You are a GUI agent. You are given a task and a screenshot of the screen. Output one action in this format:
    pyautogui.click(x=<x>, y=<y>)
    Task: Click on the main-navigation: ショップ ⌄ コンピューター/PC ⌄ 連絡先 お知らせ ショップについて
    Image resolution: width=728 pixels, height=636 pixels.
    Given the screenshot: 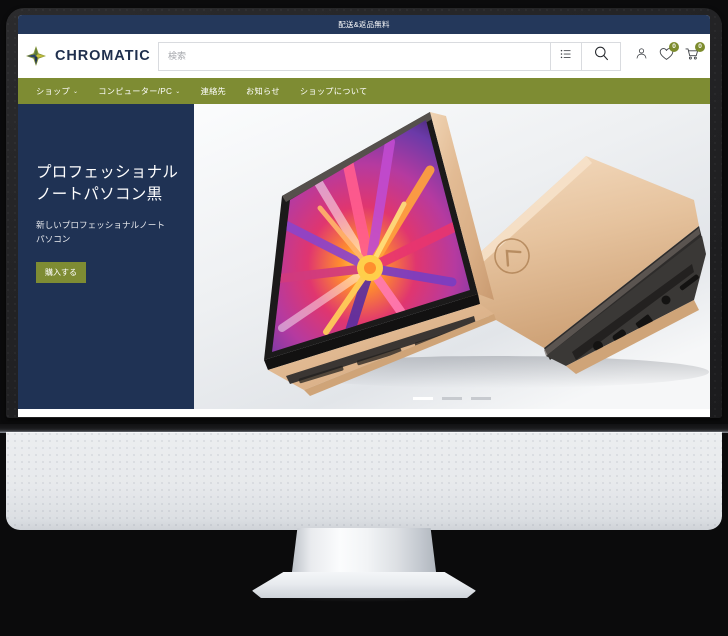 What is the action you would take?
    pyautogui.click(x=364, y=91)
    